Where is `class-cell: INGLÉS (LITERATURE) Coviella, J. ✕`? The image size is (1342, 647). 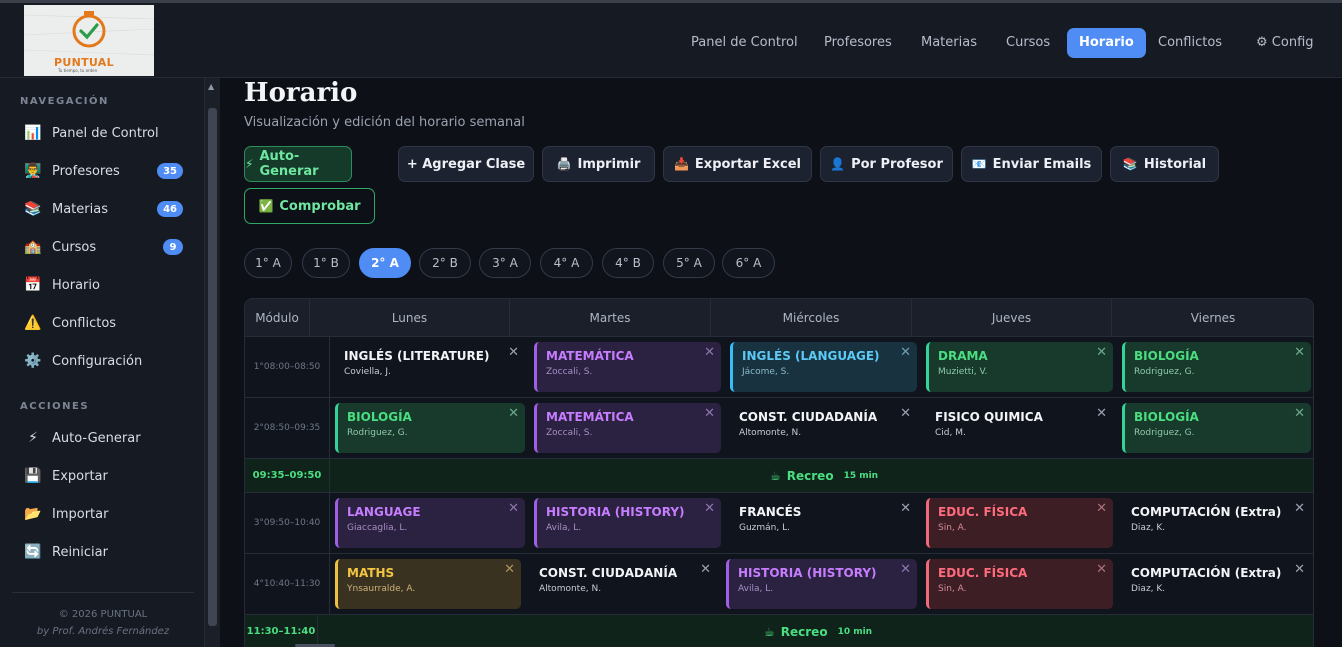
class-cell: INGLÉS (LITERATURE) Coviella, J. ✕ is located at coordinates (430, 367).